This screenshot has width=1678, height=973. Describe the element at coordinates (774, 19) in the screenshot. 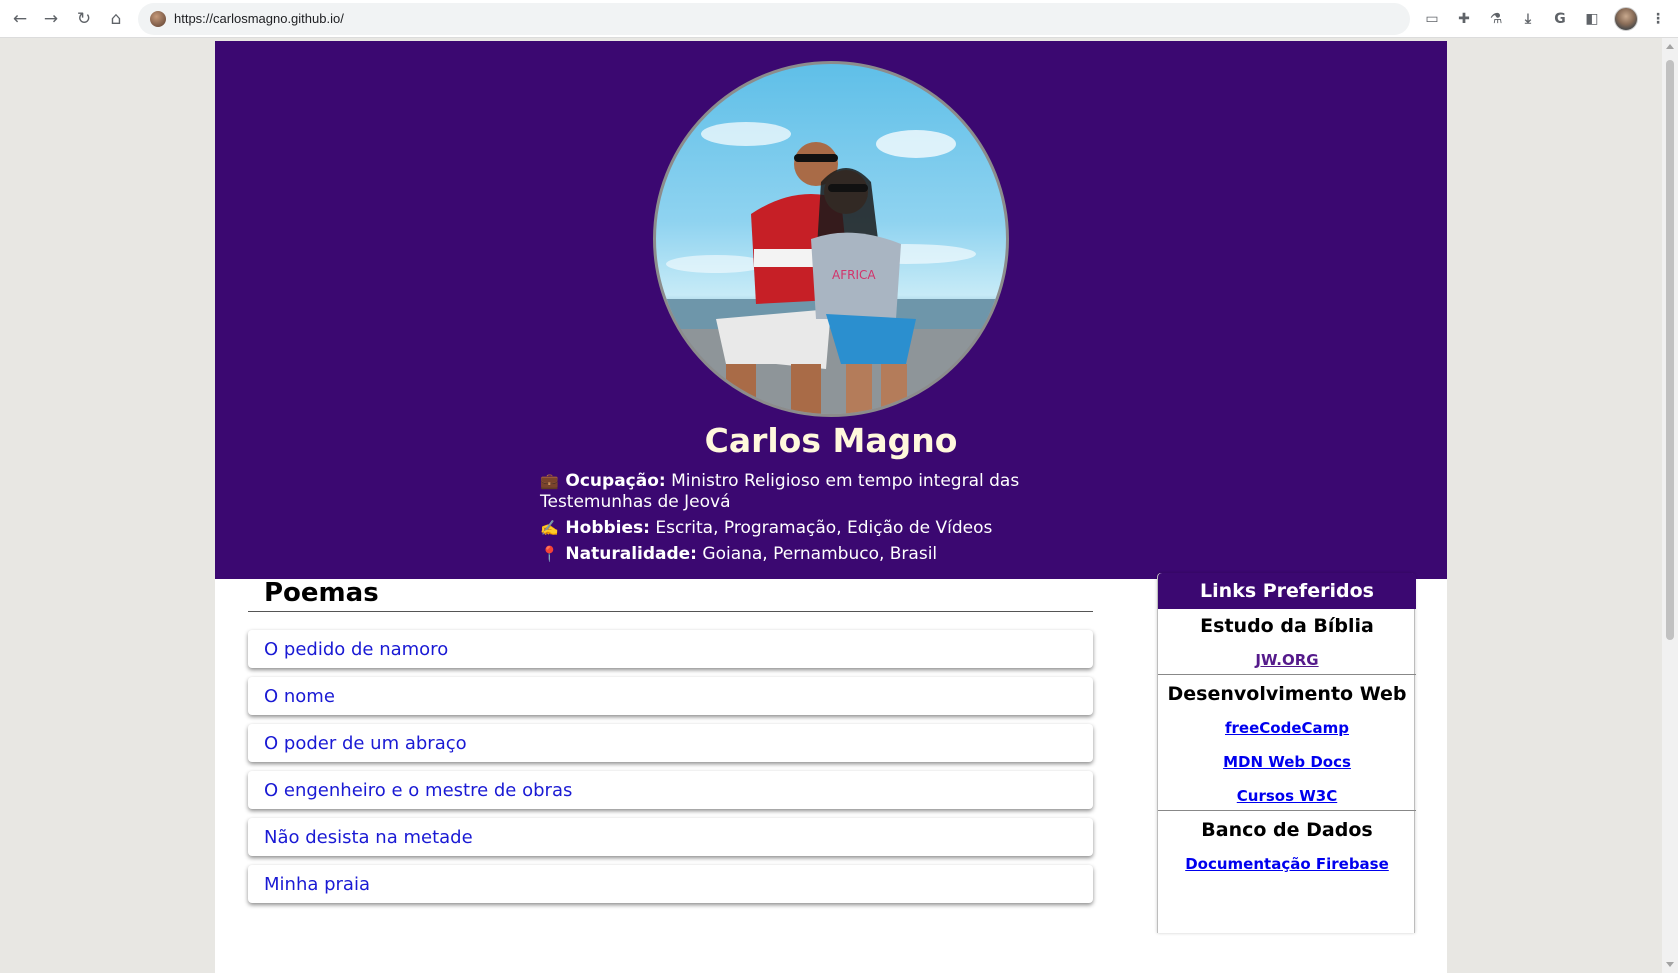

I see `address-bar: https://carlosmagno.github.io/` at that location.